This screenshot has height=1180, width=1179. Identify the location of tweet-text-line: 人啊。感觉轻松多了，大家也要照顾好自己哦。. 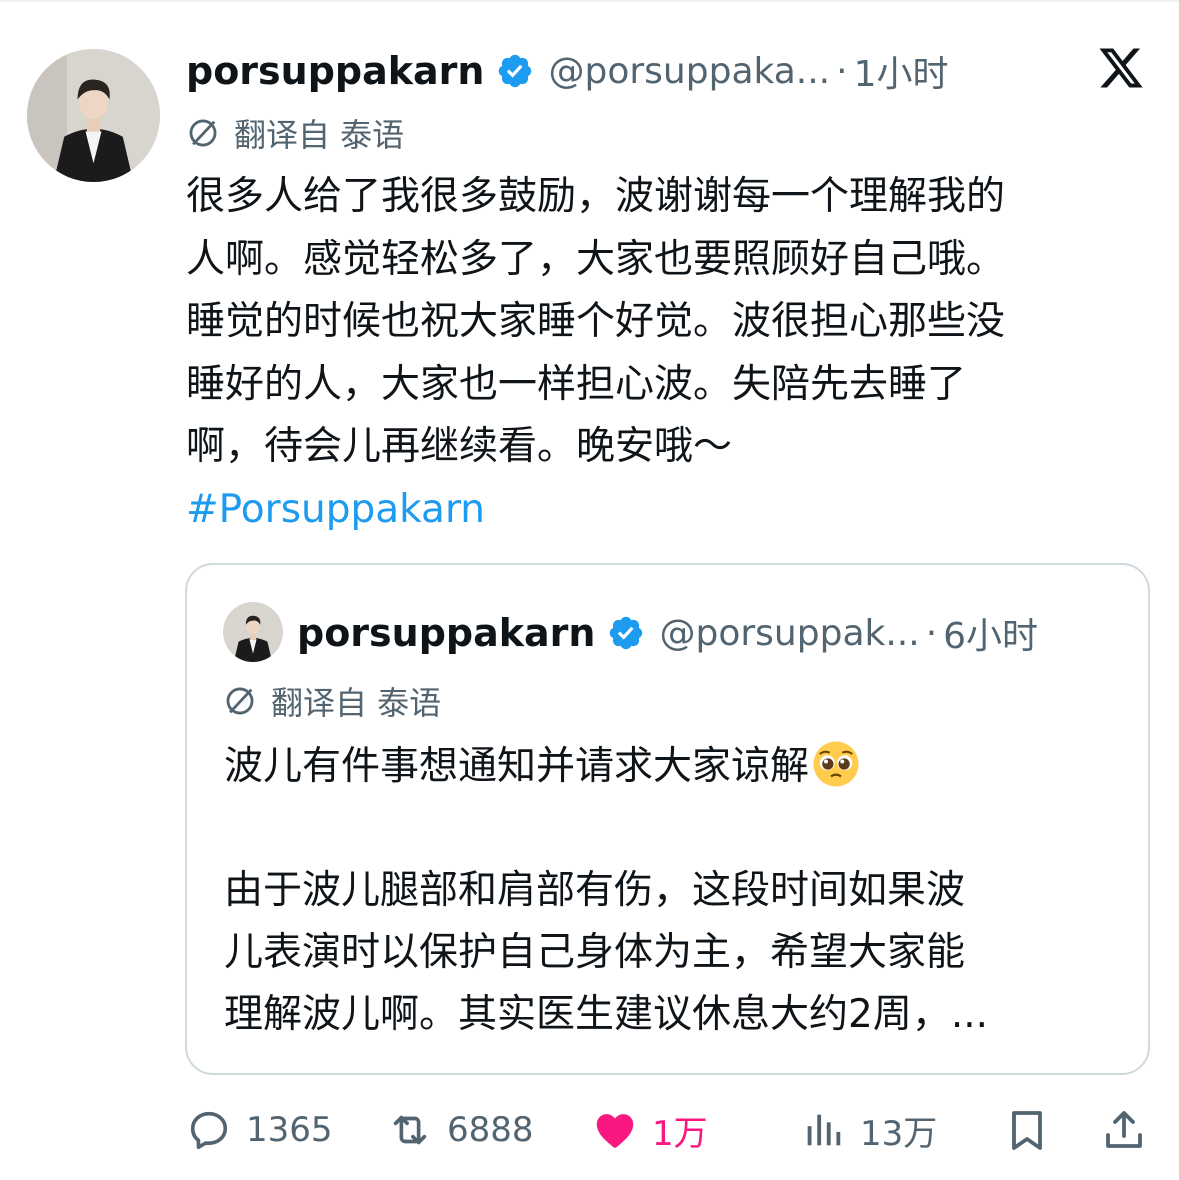
(596, 259).